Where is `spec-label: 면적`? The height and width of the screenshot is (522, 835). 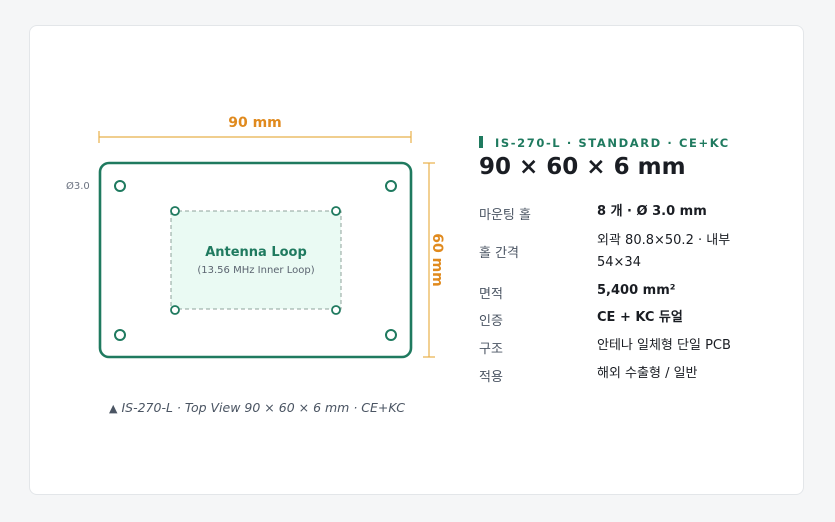
spec-label: 면적 is located at coordinates (491, 294).